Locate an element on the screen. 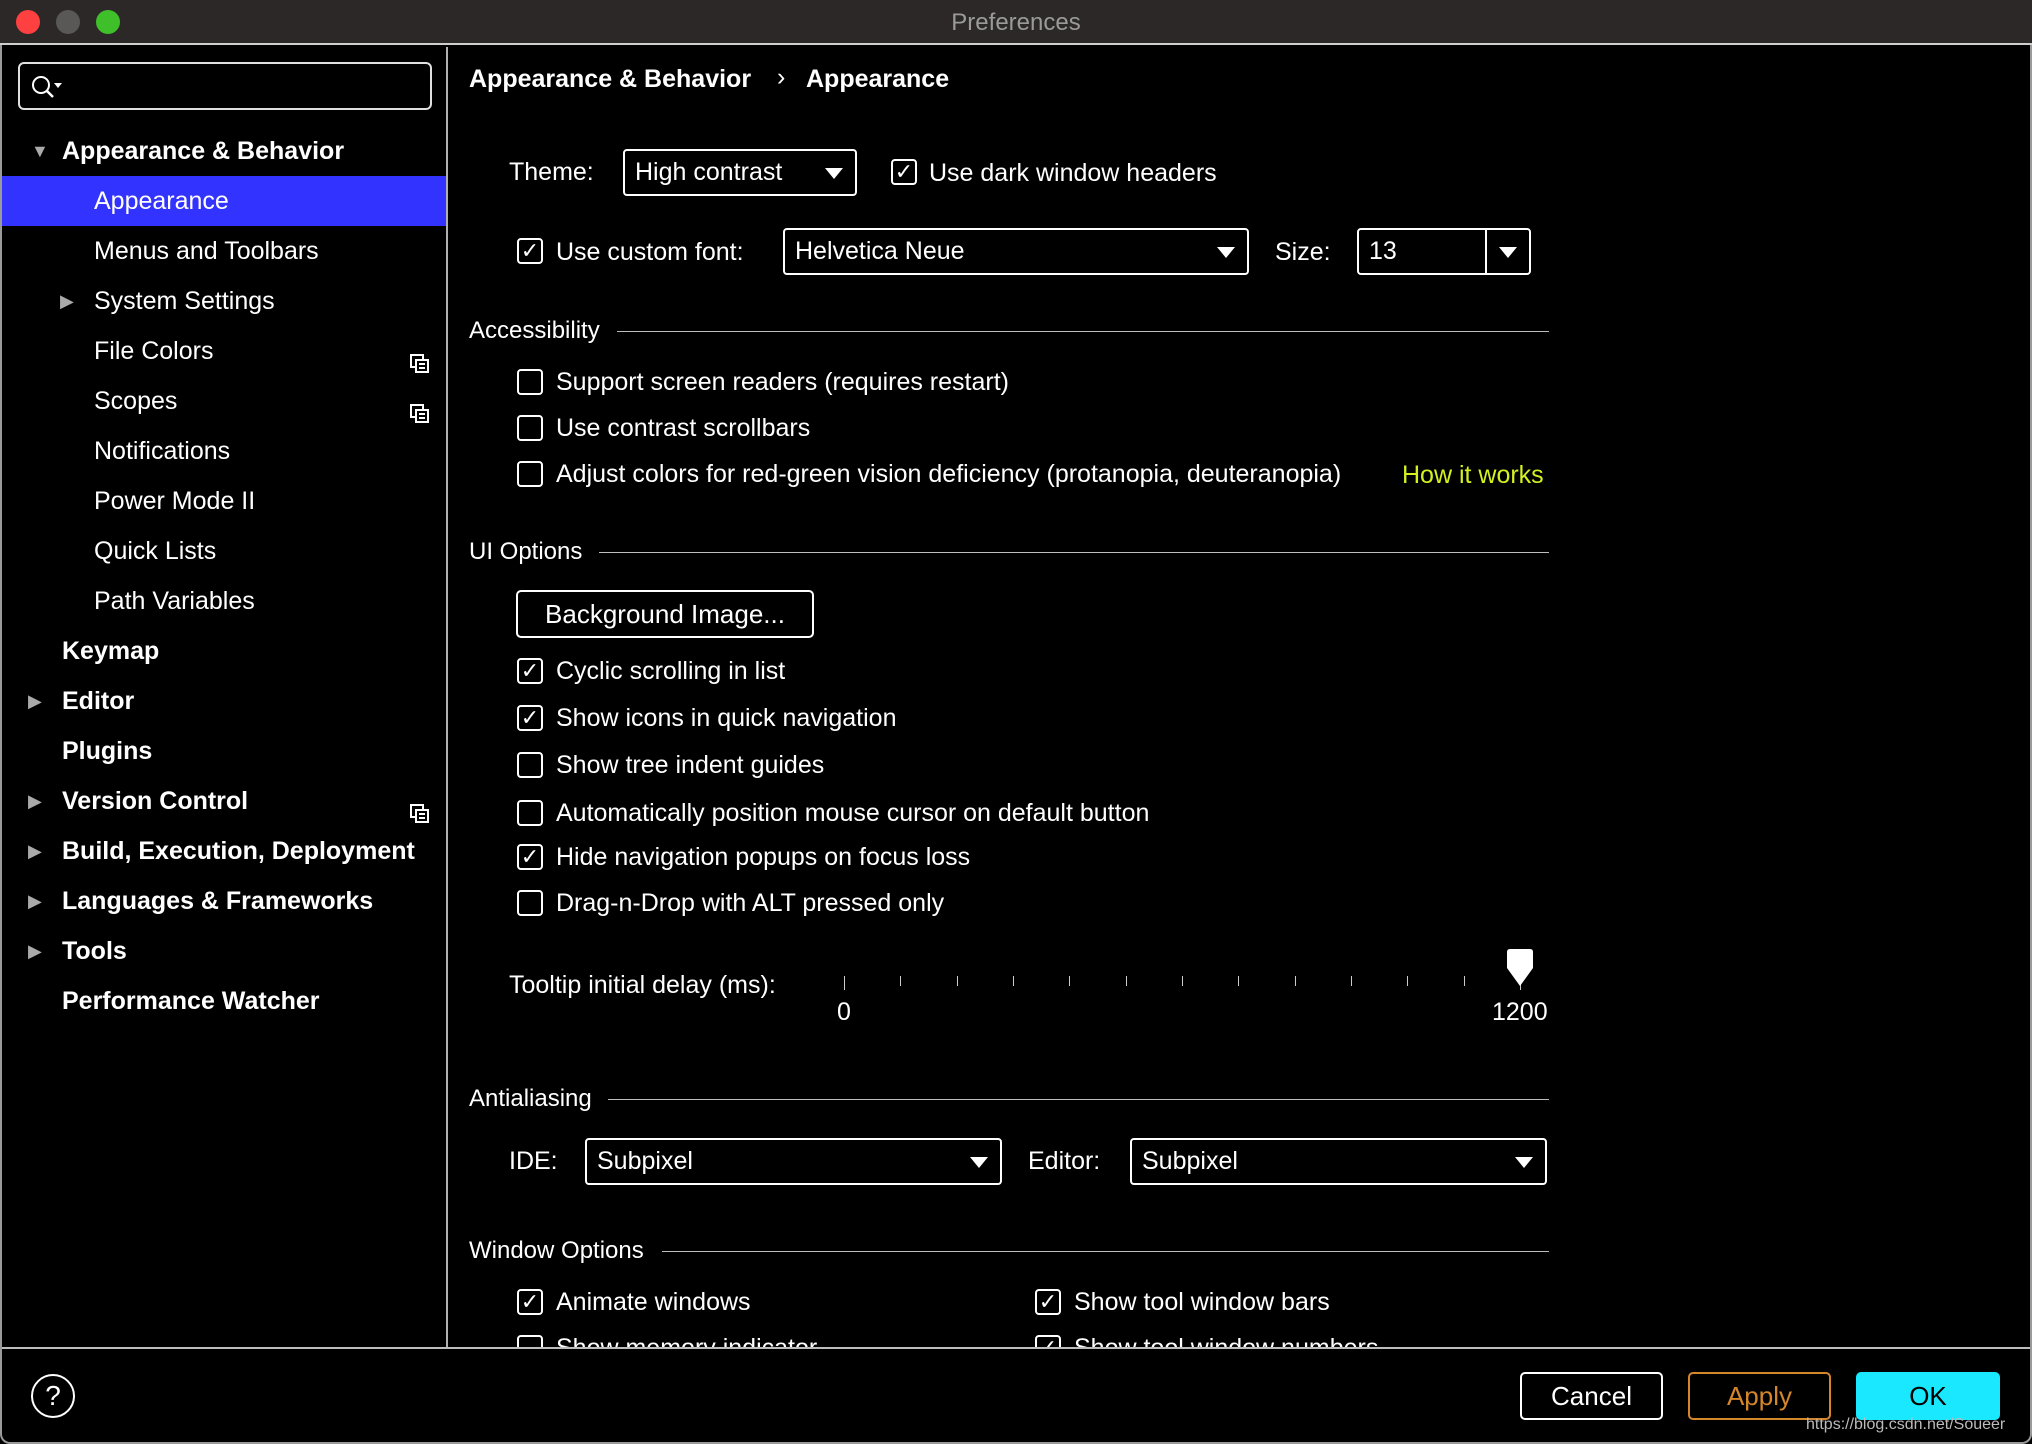 Image resolution: width=2032 pixels, height=1444 pixels. ui-option-label: Show tree indent guides is located at coordinates (690, 765).